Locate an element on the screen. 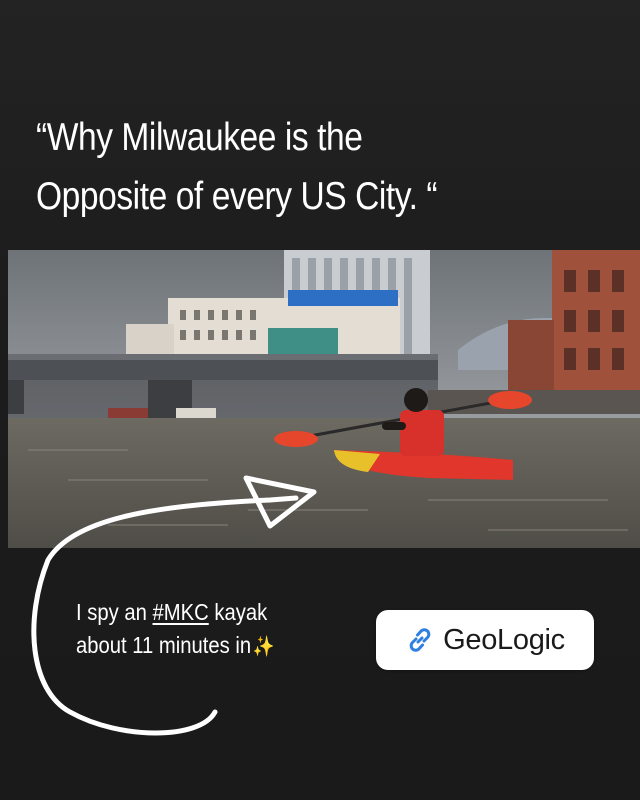  link-icon is located at coordinates (420, 640).